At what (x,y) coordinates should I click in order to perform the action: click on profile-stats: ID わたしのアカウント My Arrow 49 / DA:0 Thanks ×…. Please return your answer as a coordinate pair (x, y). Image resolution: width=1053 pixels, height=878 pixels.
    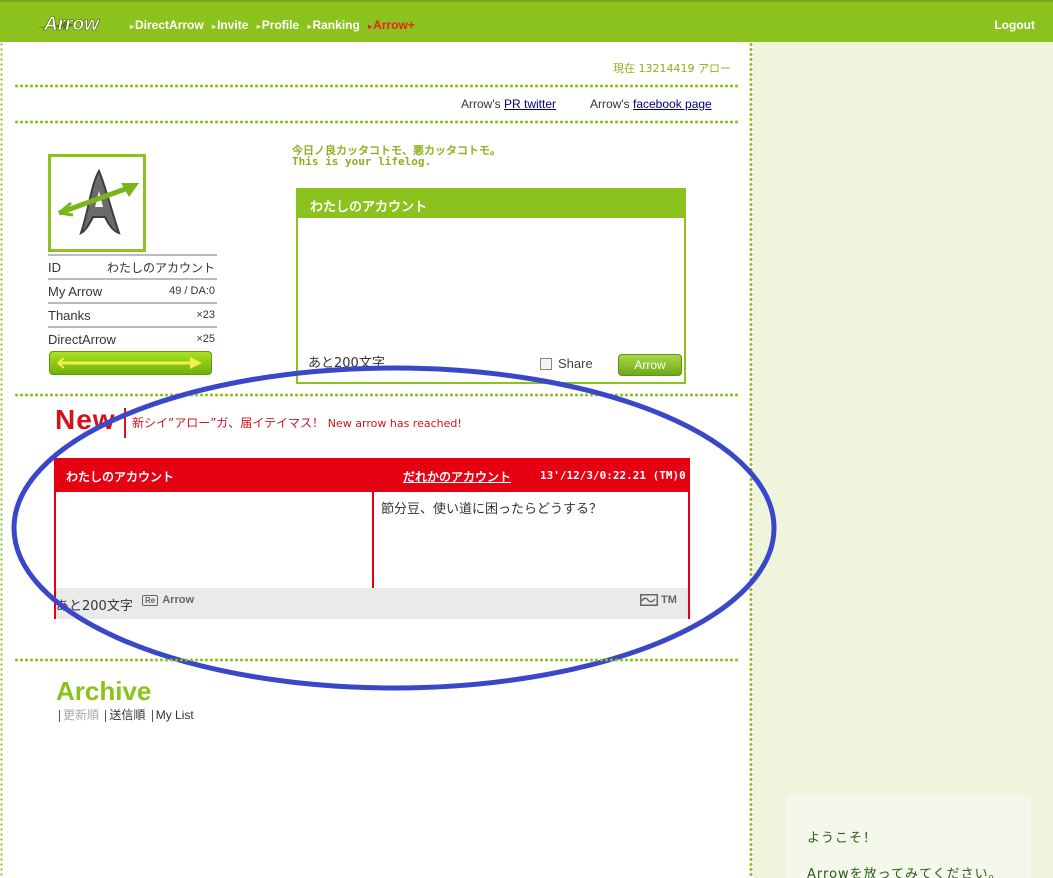
    Looking at the image, I should click on (132, 302).